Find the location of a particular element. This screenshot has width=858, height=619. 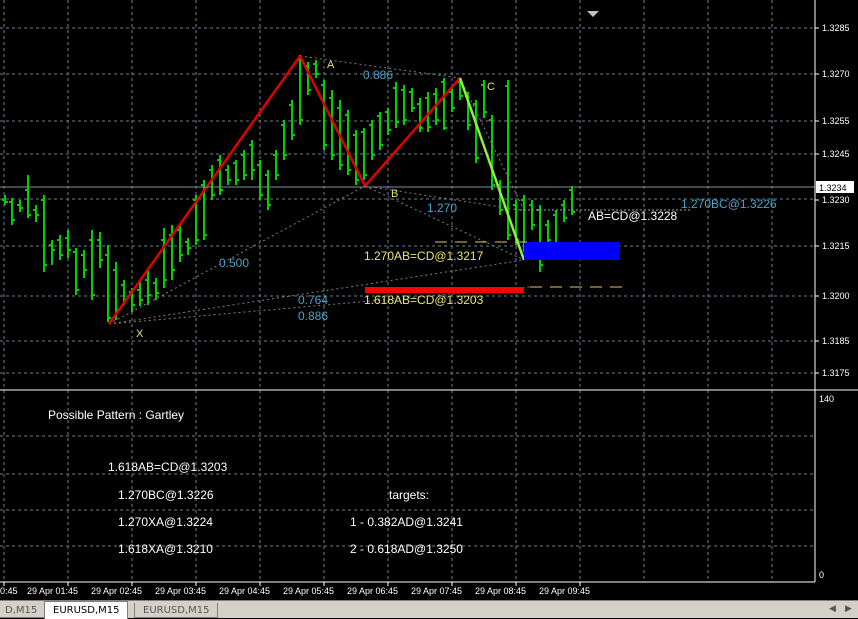

info-line-4: 1.618XA@1.3210 is located at coordinates (165, 549).